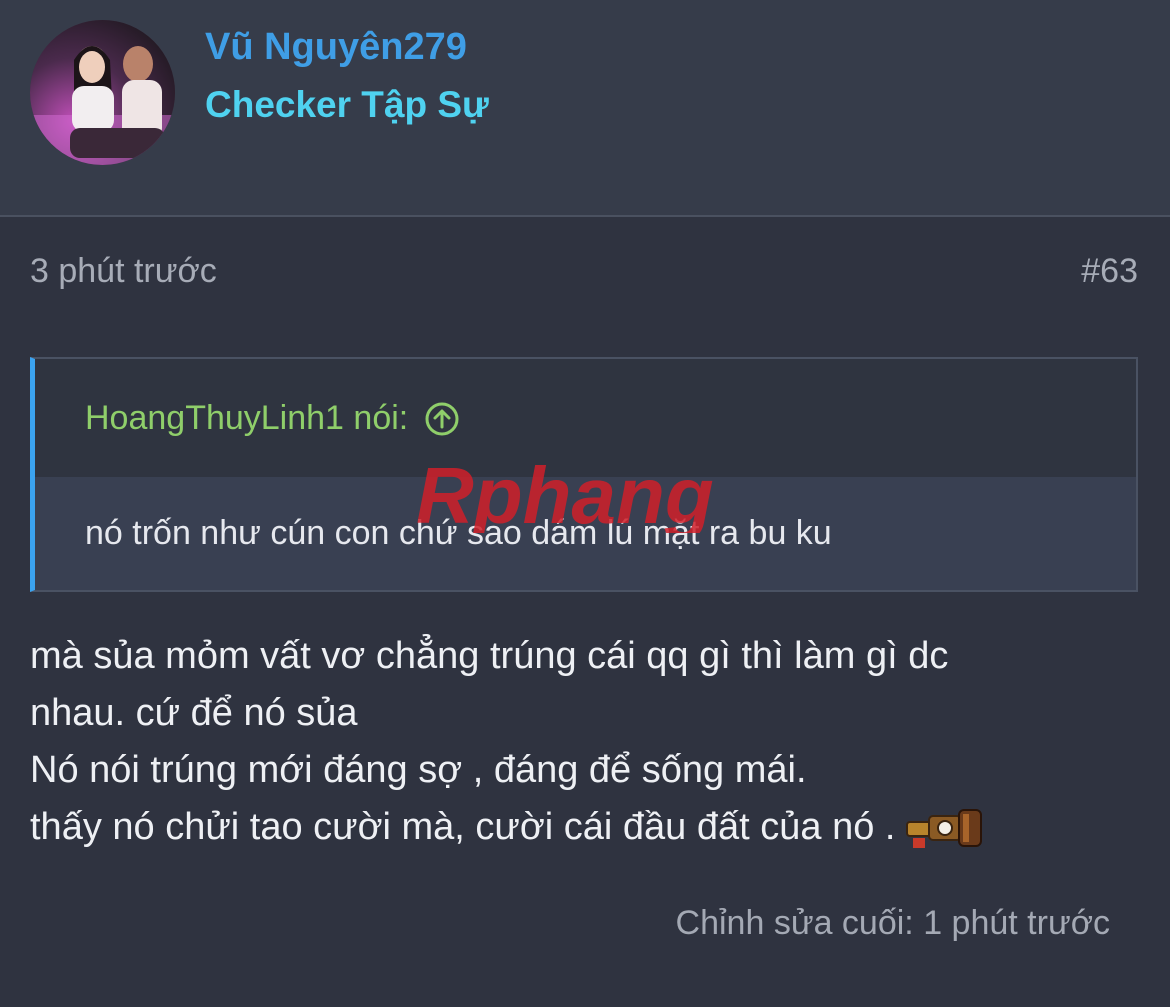 This screenshot has height=1007, width=1170. Describe the element at coordinates (944, 828) in the screenshot. I see `gun-emoji-icon` at that location.